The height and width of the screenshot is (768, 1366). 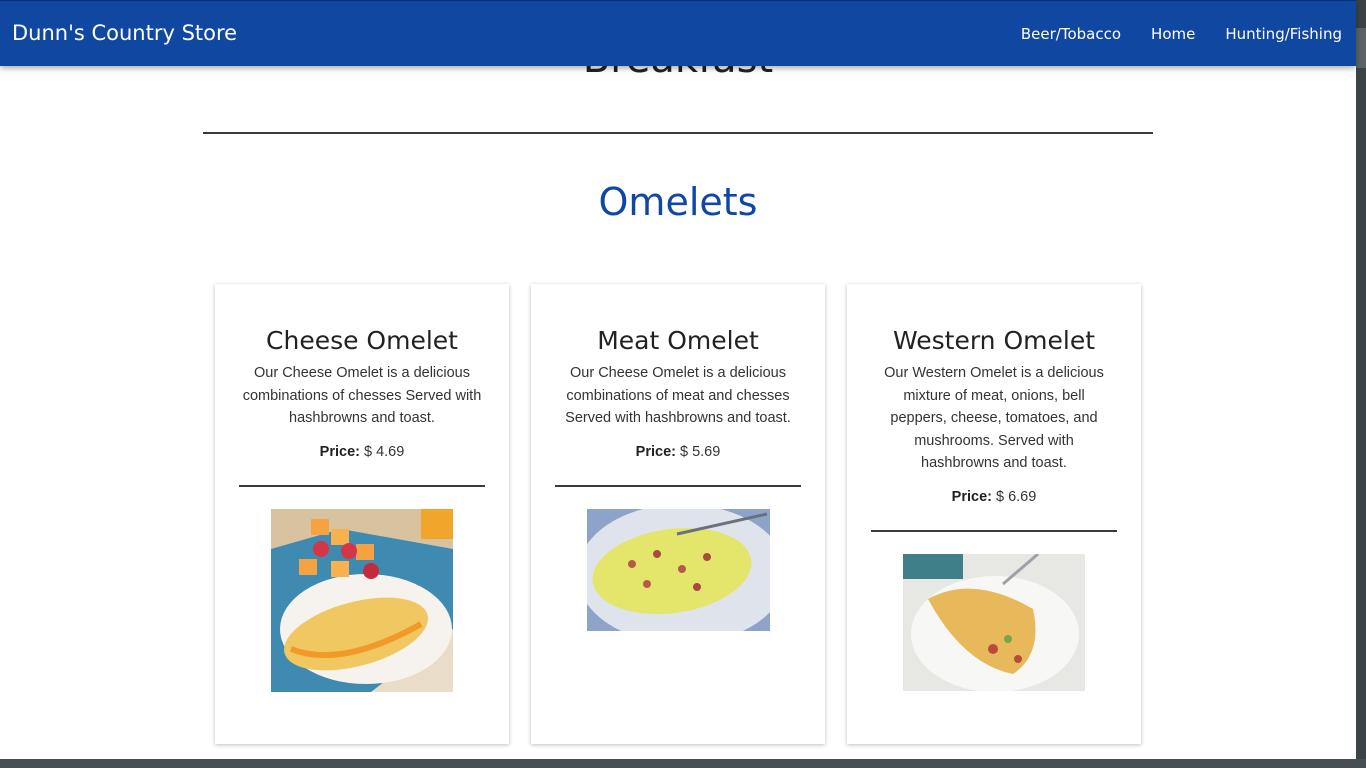 What do you see at coordinates (1071, 34) in the screenshot?
I see `nav-link-beer-tobacco: Beer/Tobacco` at bounding box center [1071, 34].